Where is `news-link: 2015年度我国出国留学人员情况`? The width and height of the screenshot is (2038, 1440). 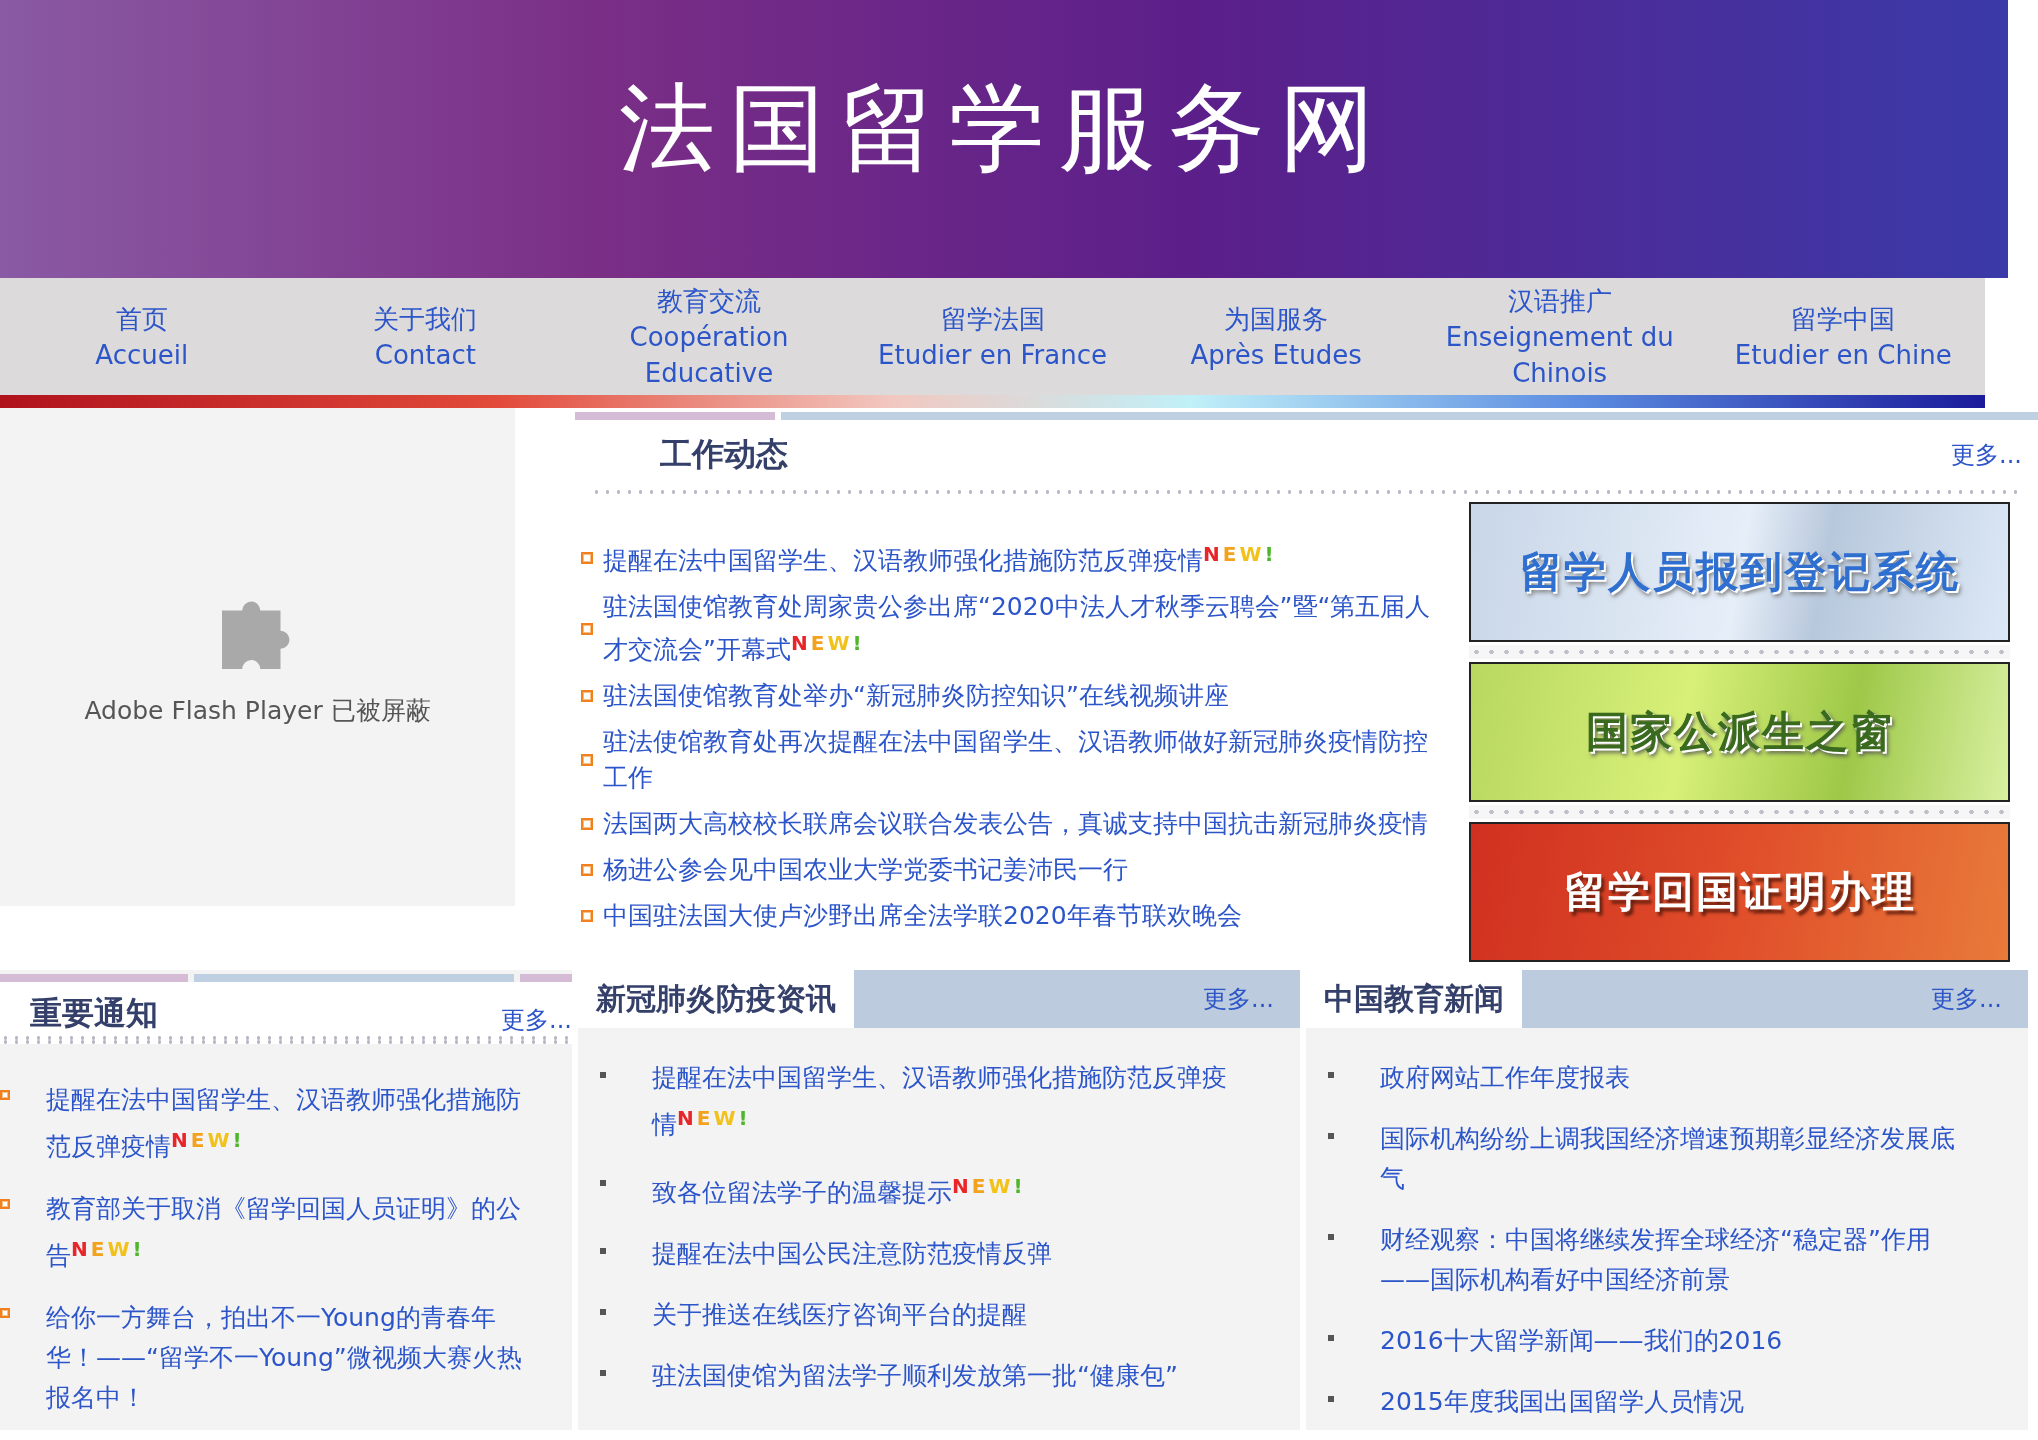 news-link: 2015年度我国出国留学人员情况 is located at coordinates (1562, 1402).